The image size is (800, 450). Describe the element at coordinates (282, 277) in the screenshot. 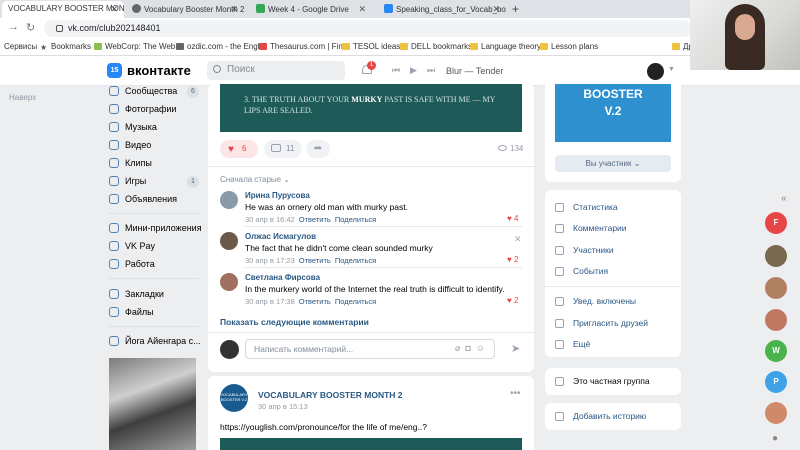

I see `comment-author: Светлана Фирсова` at that location.